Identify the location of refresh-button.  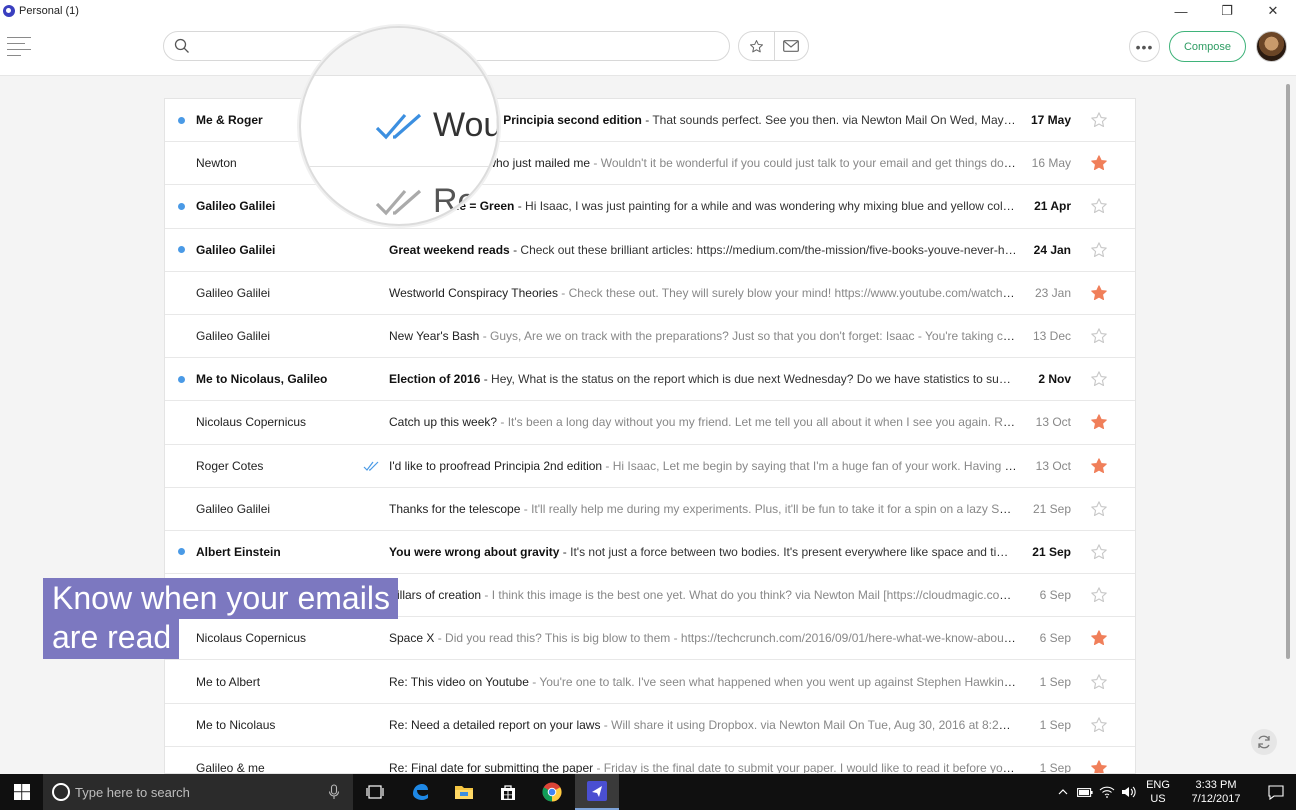
(1264, 742).